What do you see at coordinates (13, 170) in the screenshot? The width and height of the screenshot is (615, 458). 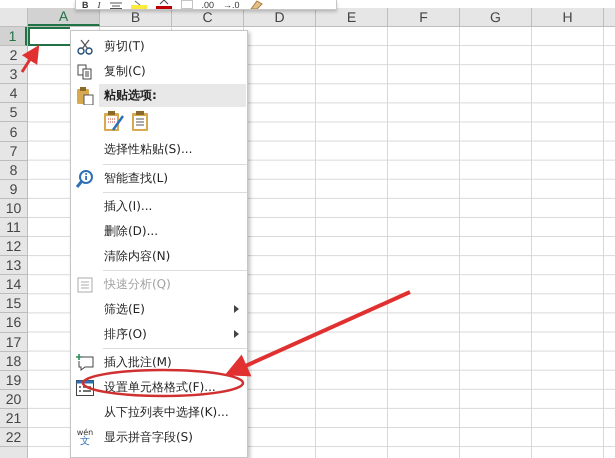 I see `row-header: 8` at bounding box center [13, 170].